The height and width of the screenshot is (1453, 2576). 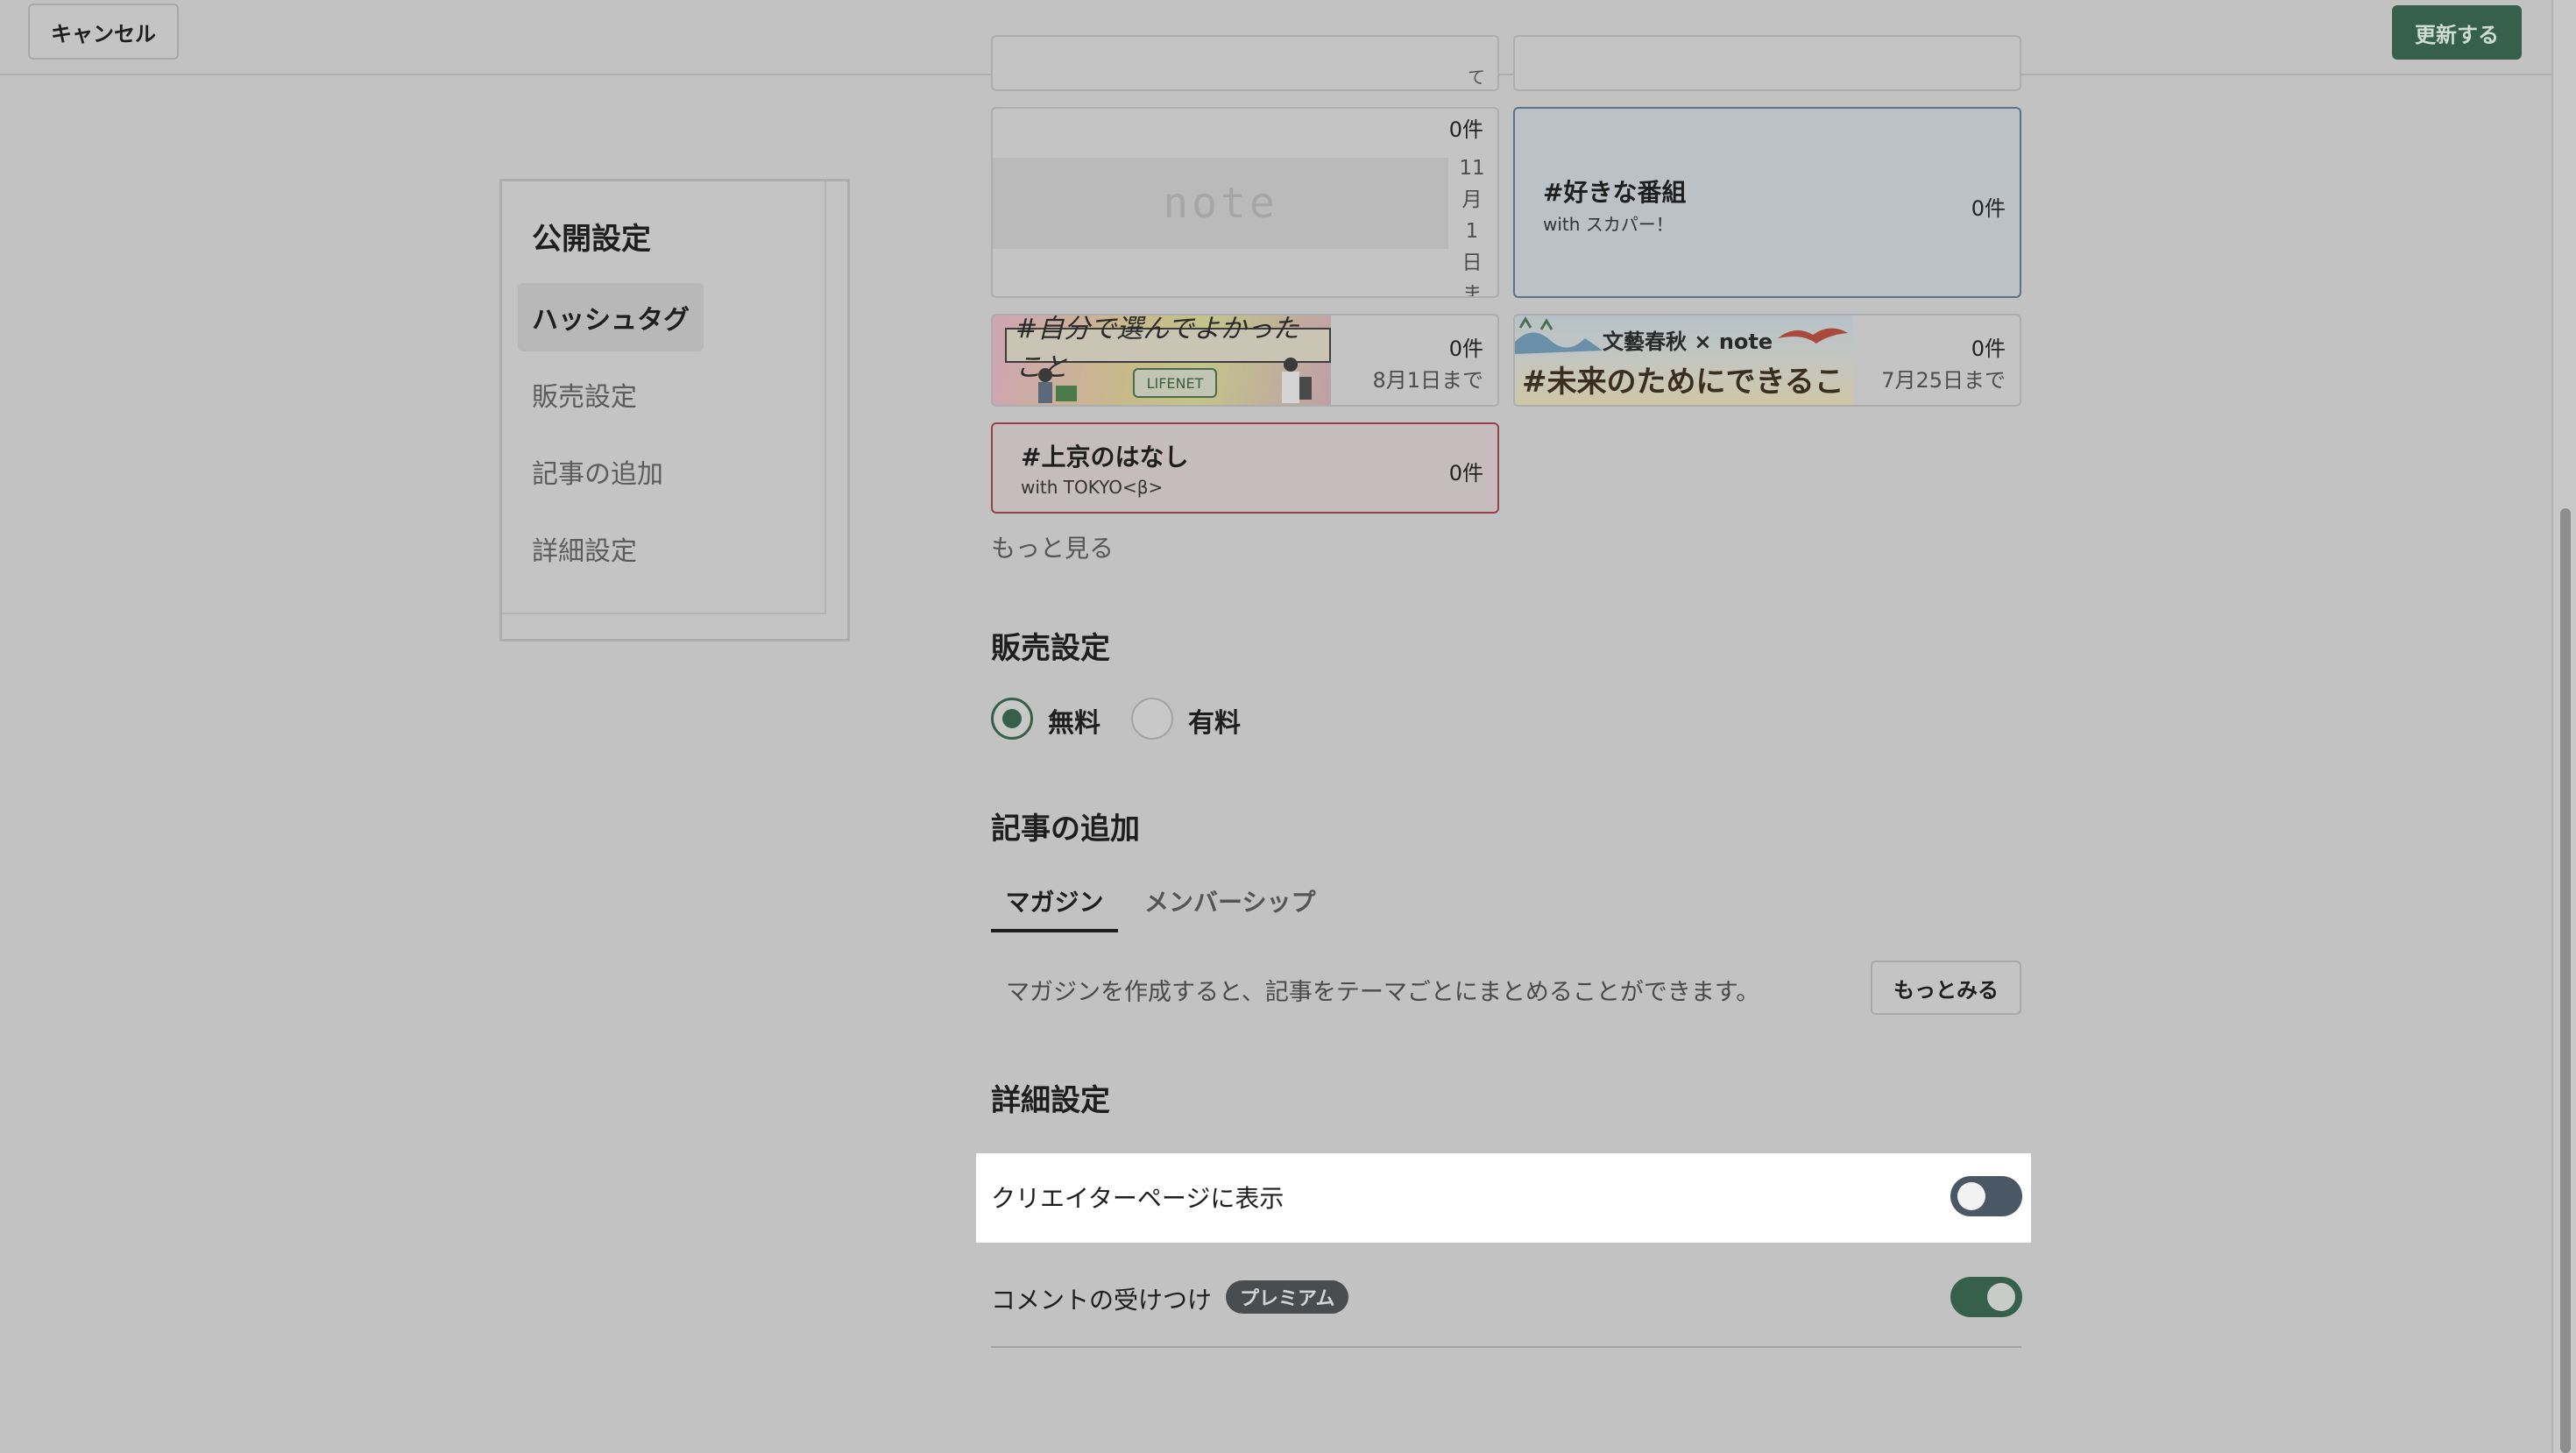 I want to click on sidebar-panel: 公開設定 ハッシュタグ 販売設定 記事の追加 詳細設定, so click(x=664, y=397).